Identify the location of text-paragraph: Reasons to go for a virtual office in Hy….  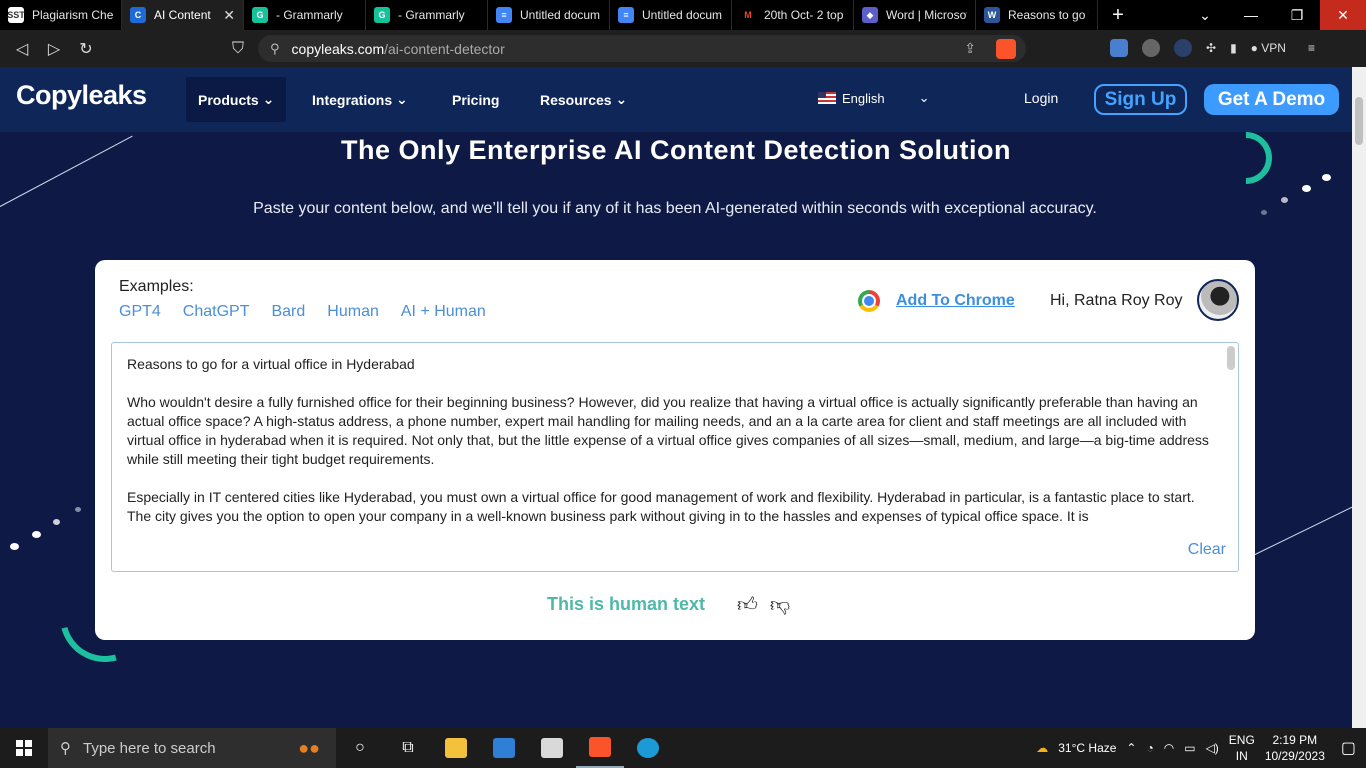
(271, 364).